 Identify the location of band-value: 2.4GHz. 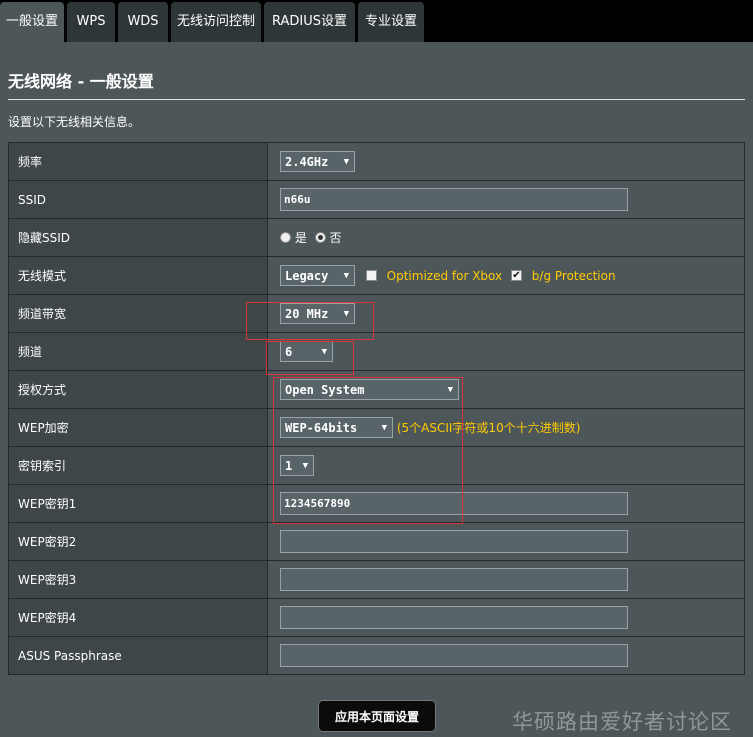
(307, 162).